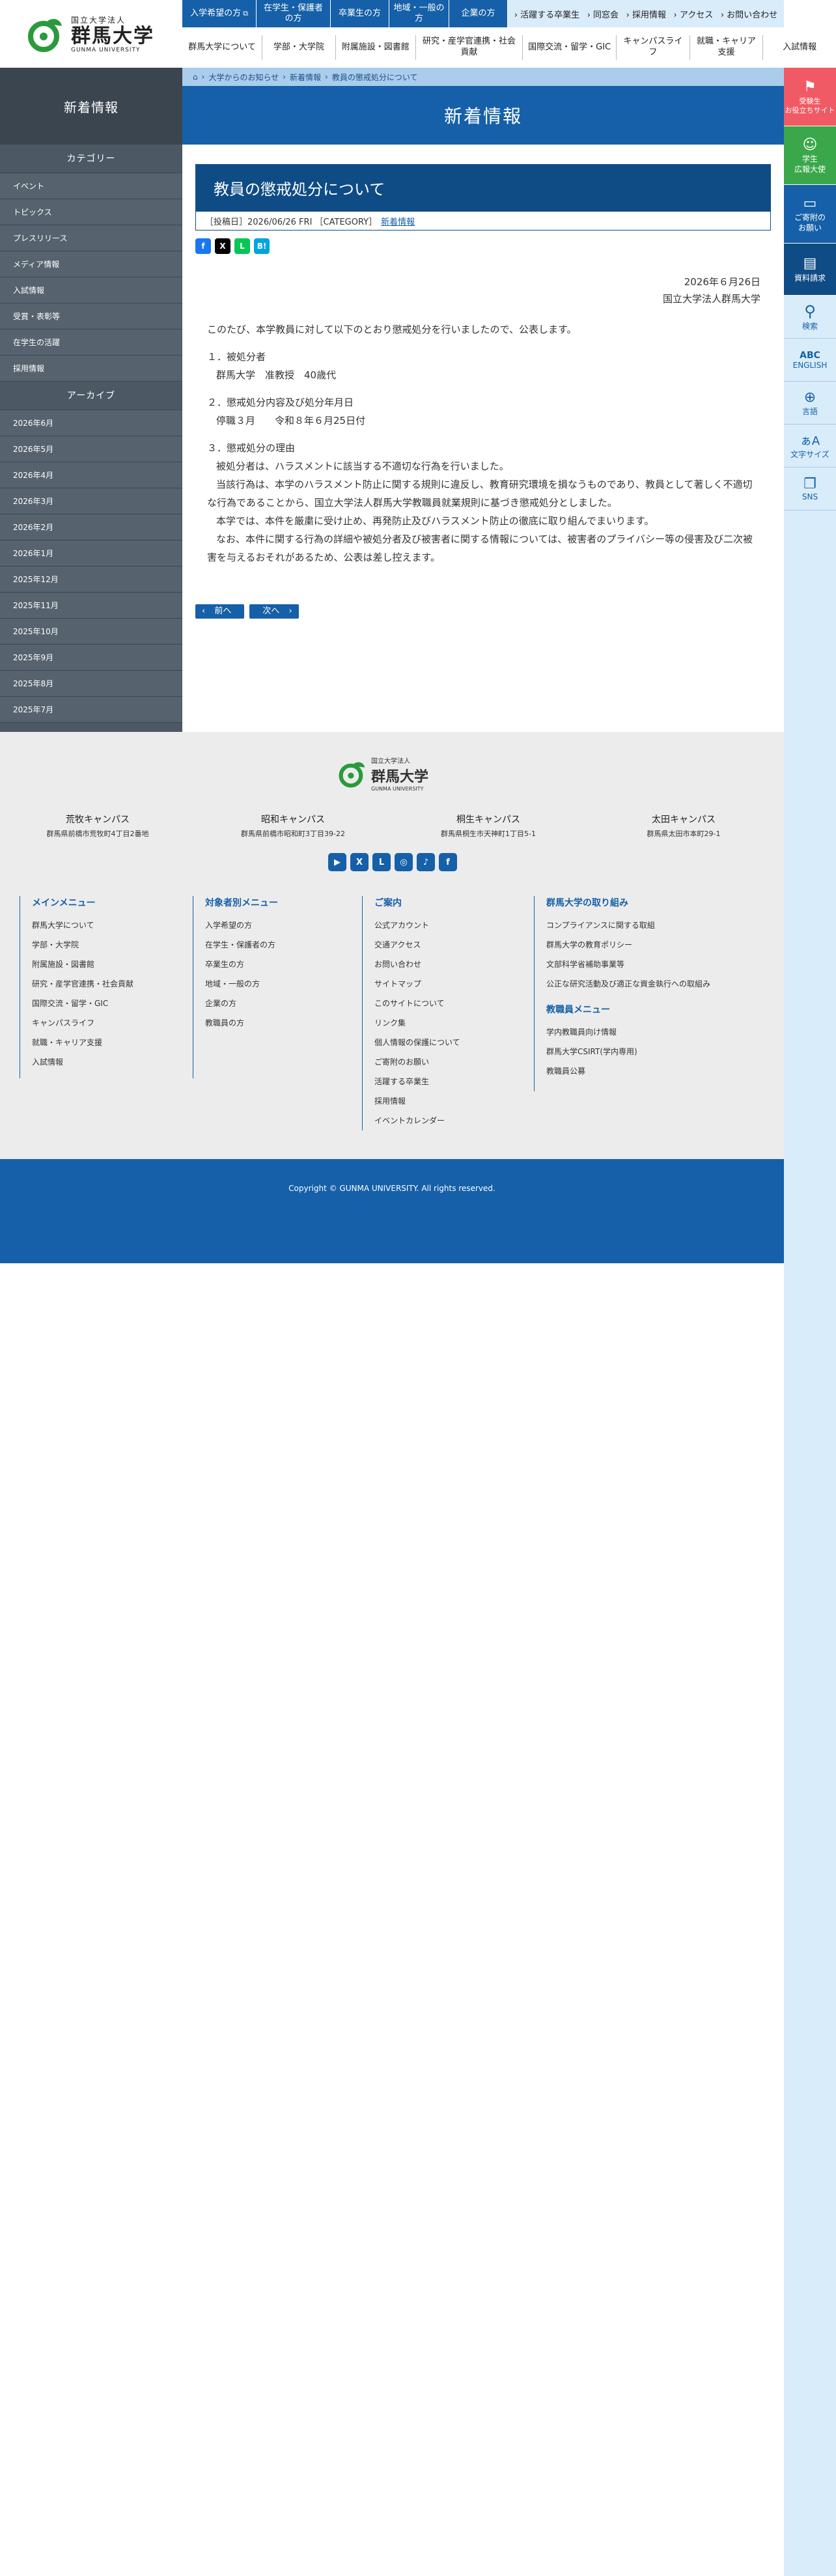 This screenshot has height=2576, width=836. Describe the element at coordinates (359, 862) in the screenshot. I see `x-icon: X` at that location.